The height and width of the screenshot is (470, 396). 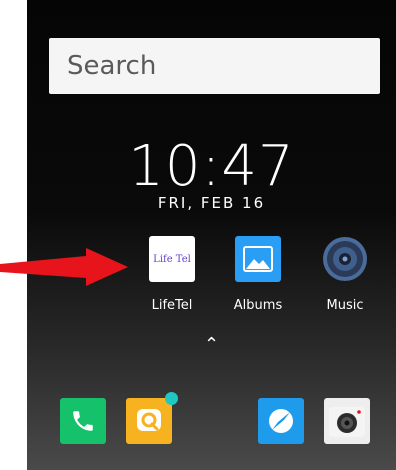 I want to click on browser-icon, so click(x=281, y=421).